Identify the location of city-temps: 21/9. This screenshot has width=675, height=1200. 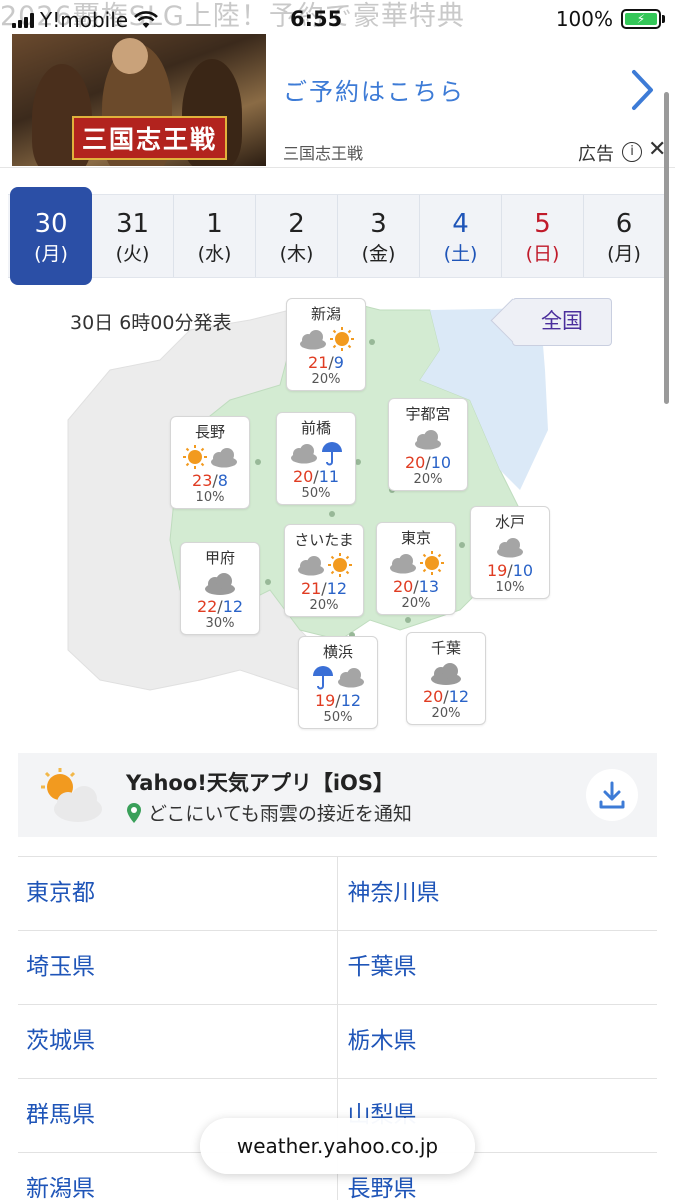
(326, 362).